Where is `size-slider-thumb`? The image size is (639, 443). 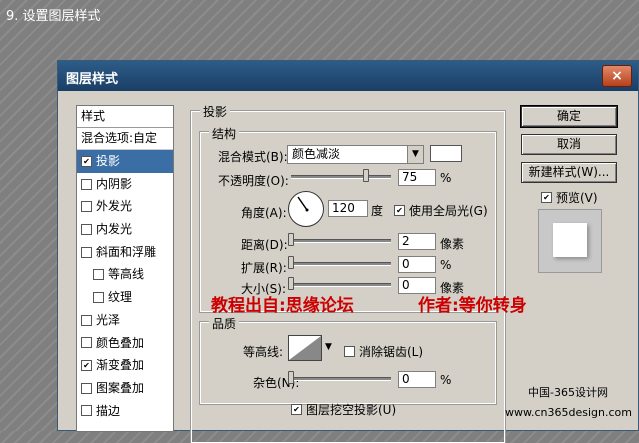 size-slider-thumb is located at coordinates (291, 283).